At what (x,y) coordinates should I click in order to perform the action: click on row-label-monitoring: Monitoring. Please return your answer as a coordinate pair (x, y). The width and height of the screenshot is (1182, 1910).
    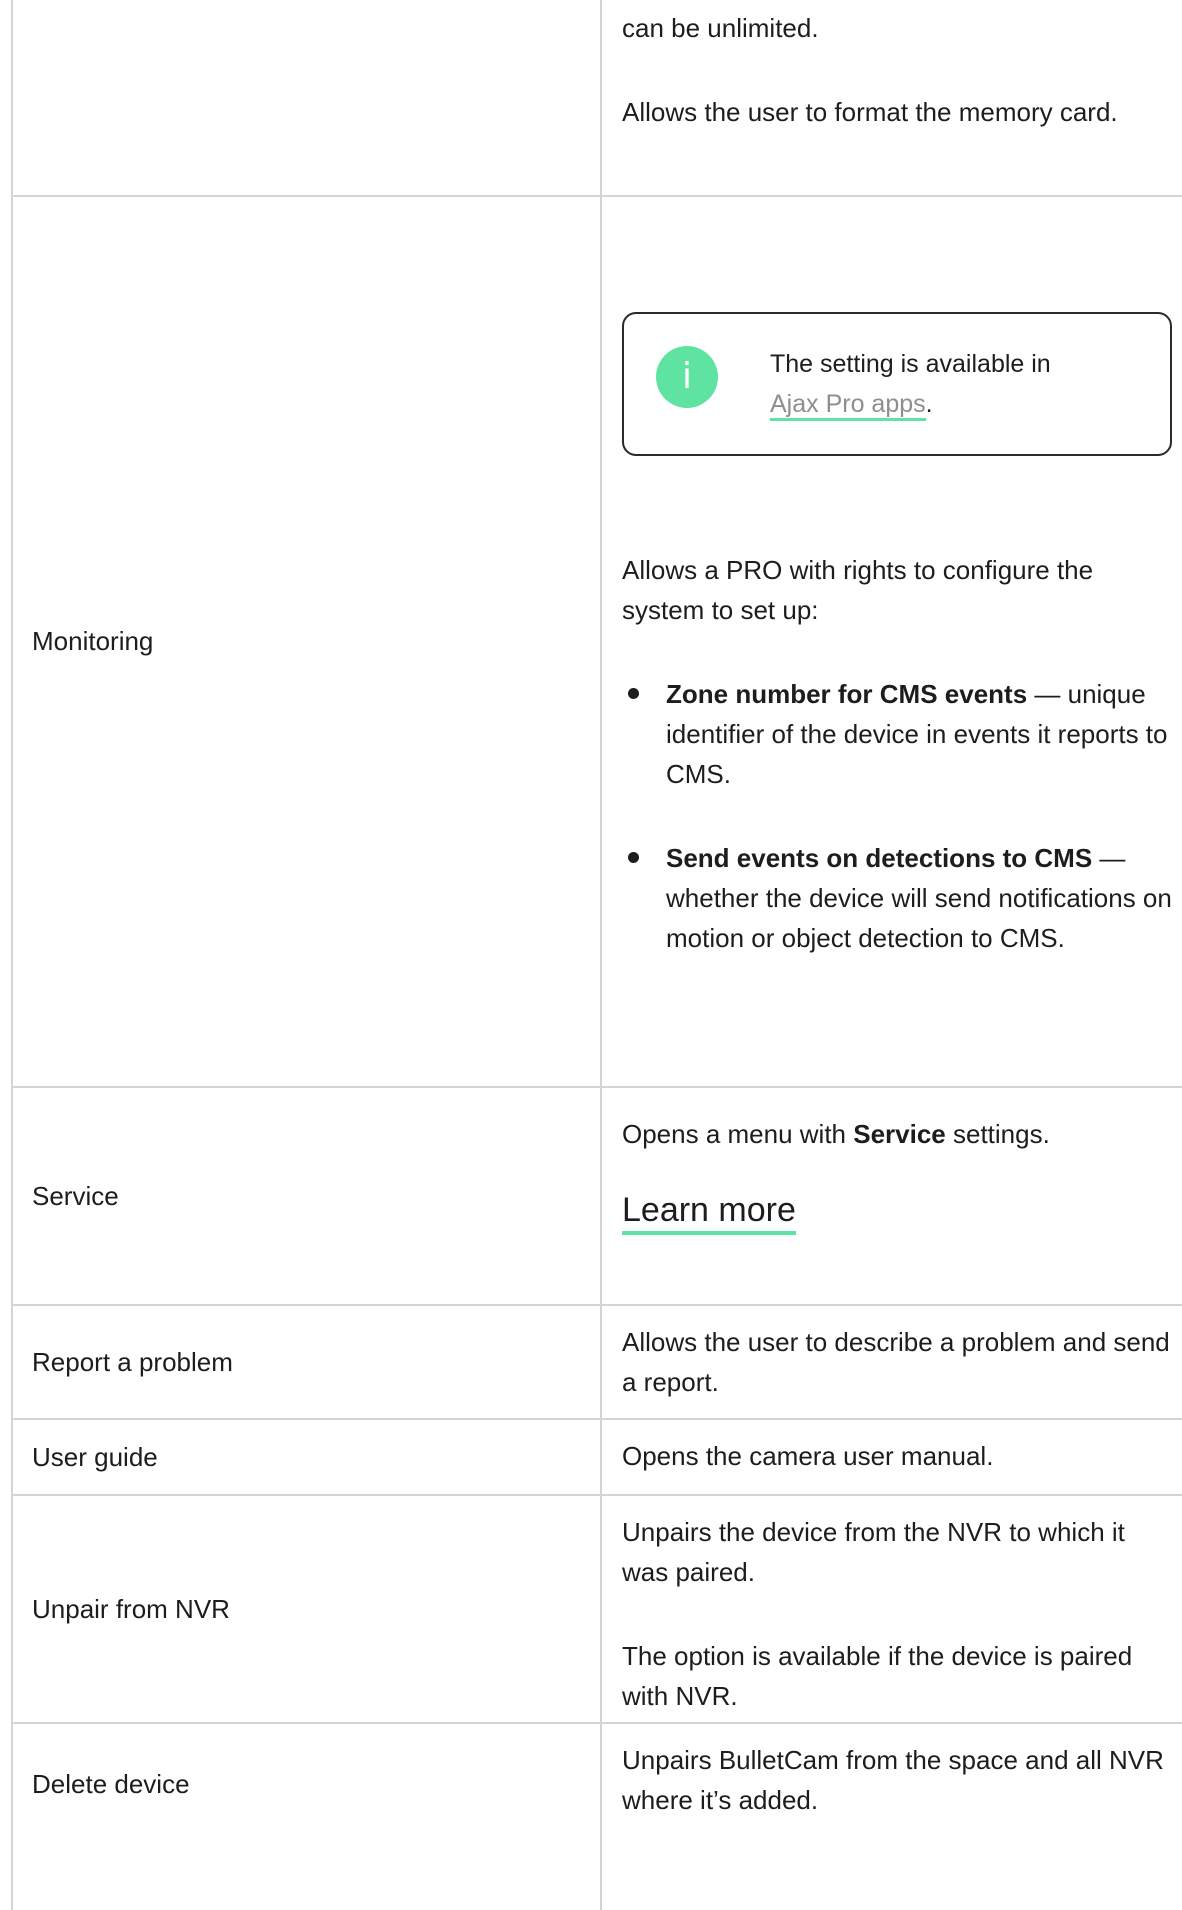
    Looking at the image, I should click on (93, 641).